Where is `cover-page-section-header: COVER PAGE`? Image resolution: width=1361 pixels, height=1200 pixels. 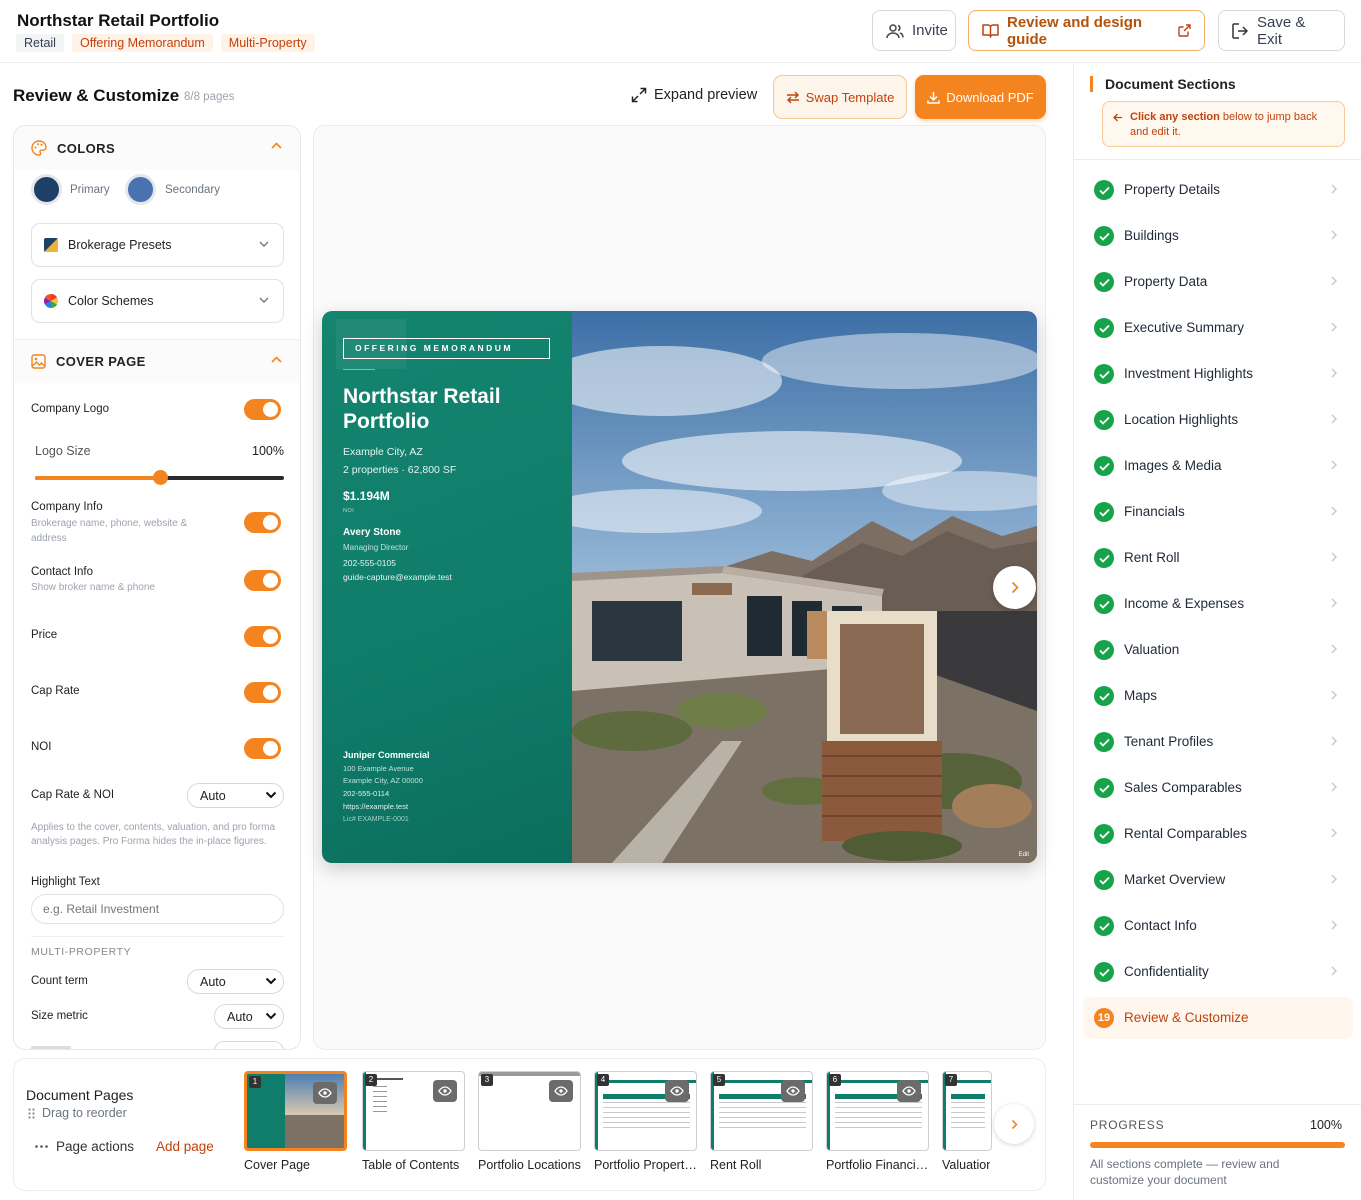 cover-page-section-header: COVER PAGE is located at coordinates (157, 361).